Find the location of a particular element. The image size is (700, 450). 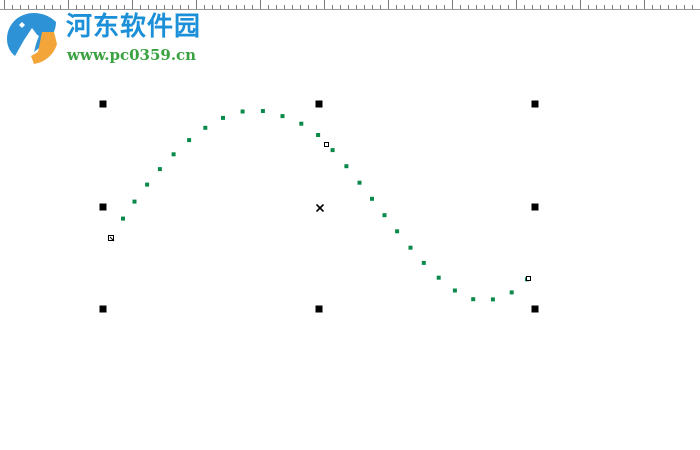

handle-middle-left is located at coordinates (103, 207).